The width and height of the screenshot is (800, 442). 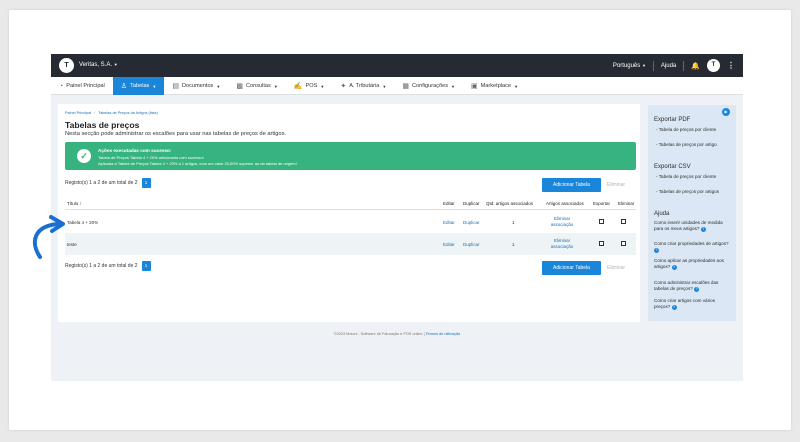 What do you see at coordinates (672, 120) in the screenshot?
I see `export-pdf-heading: Exportar PDF` at bounding box center [672, 120].